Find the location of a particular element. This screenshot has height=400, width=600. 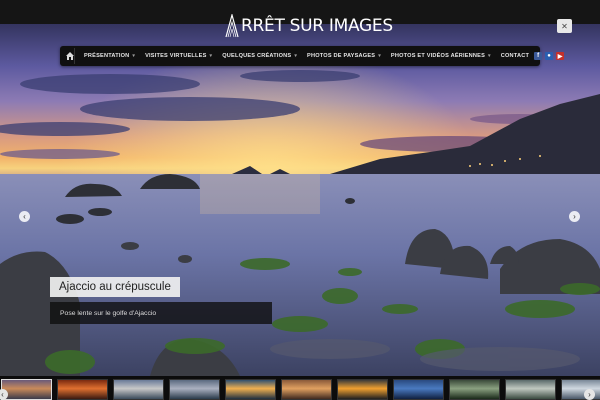

nav-item-contact: CONTACT is located at coordinates (515, 56).